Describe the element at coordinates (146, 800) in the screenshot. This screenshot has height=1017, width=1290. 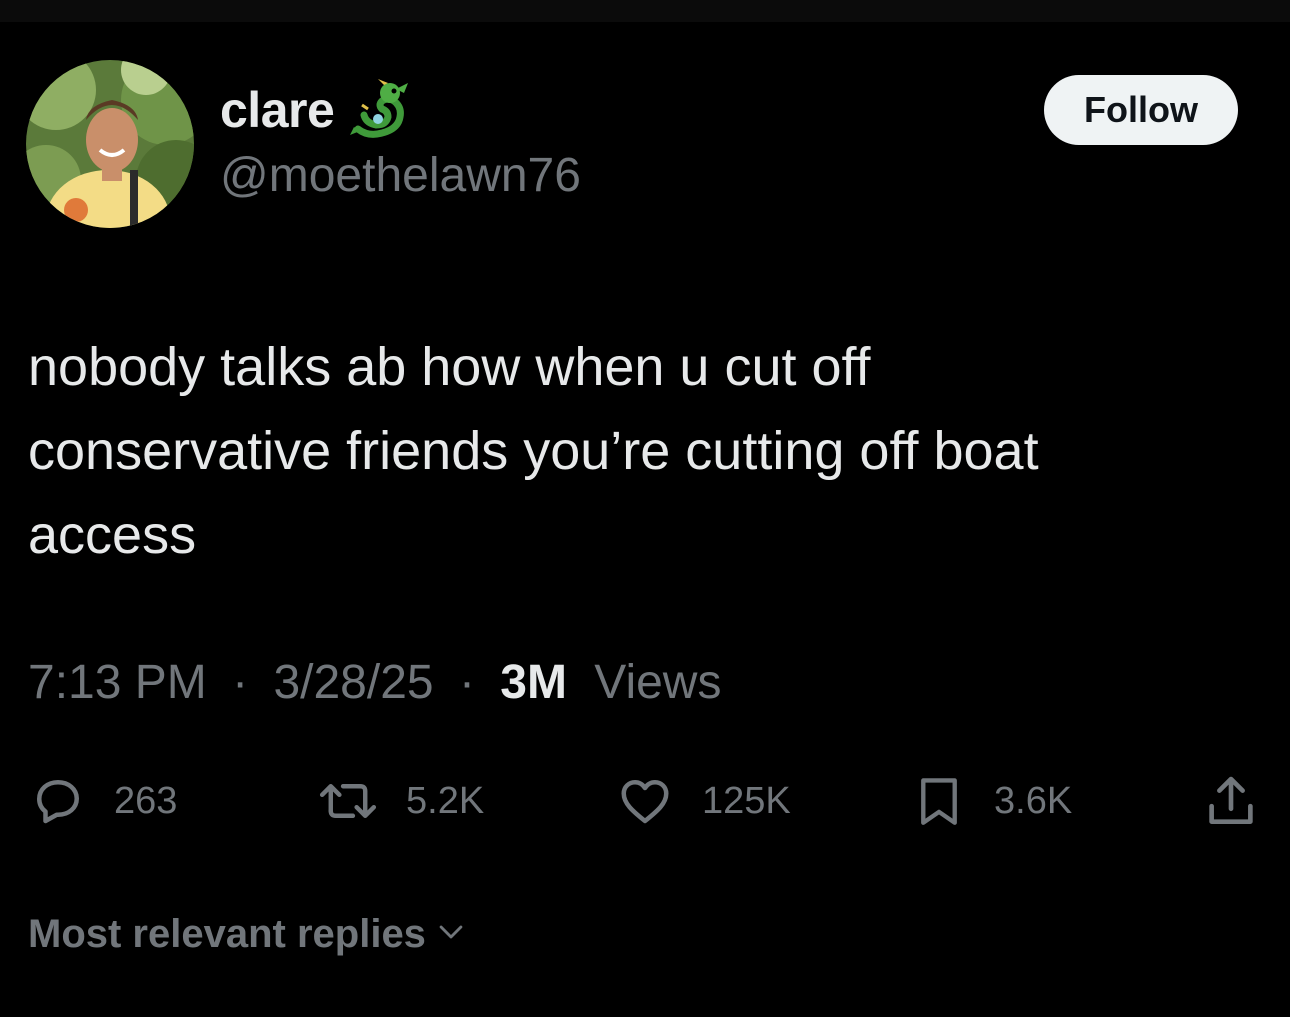
I see `reply-count: 263` at that location.